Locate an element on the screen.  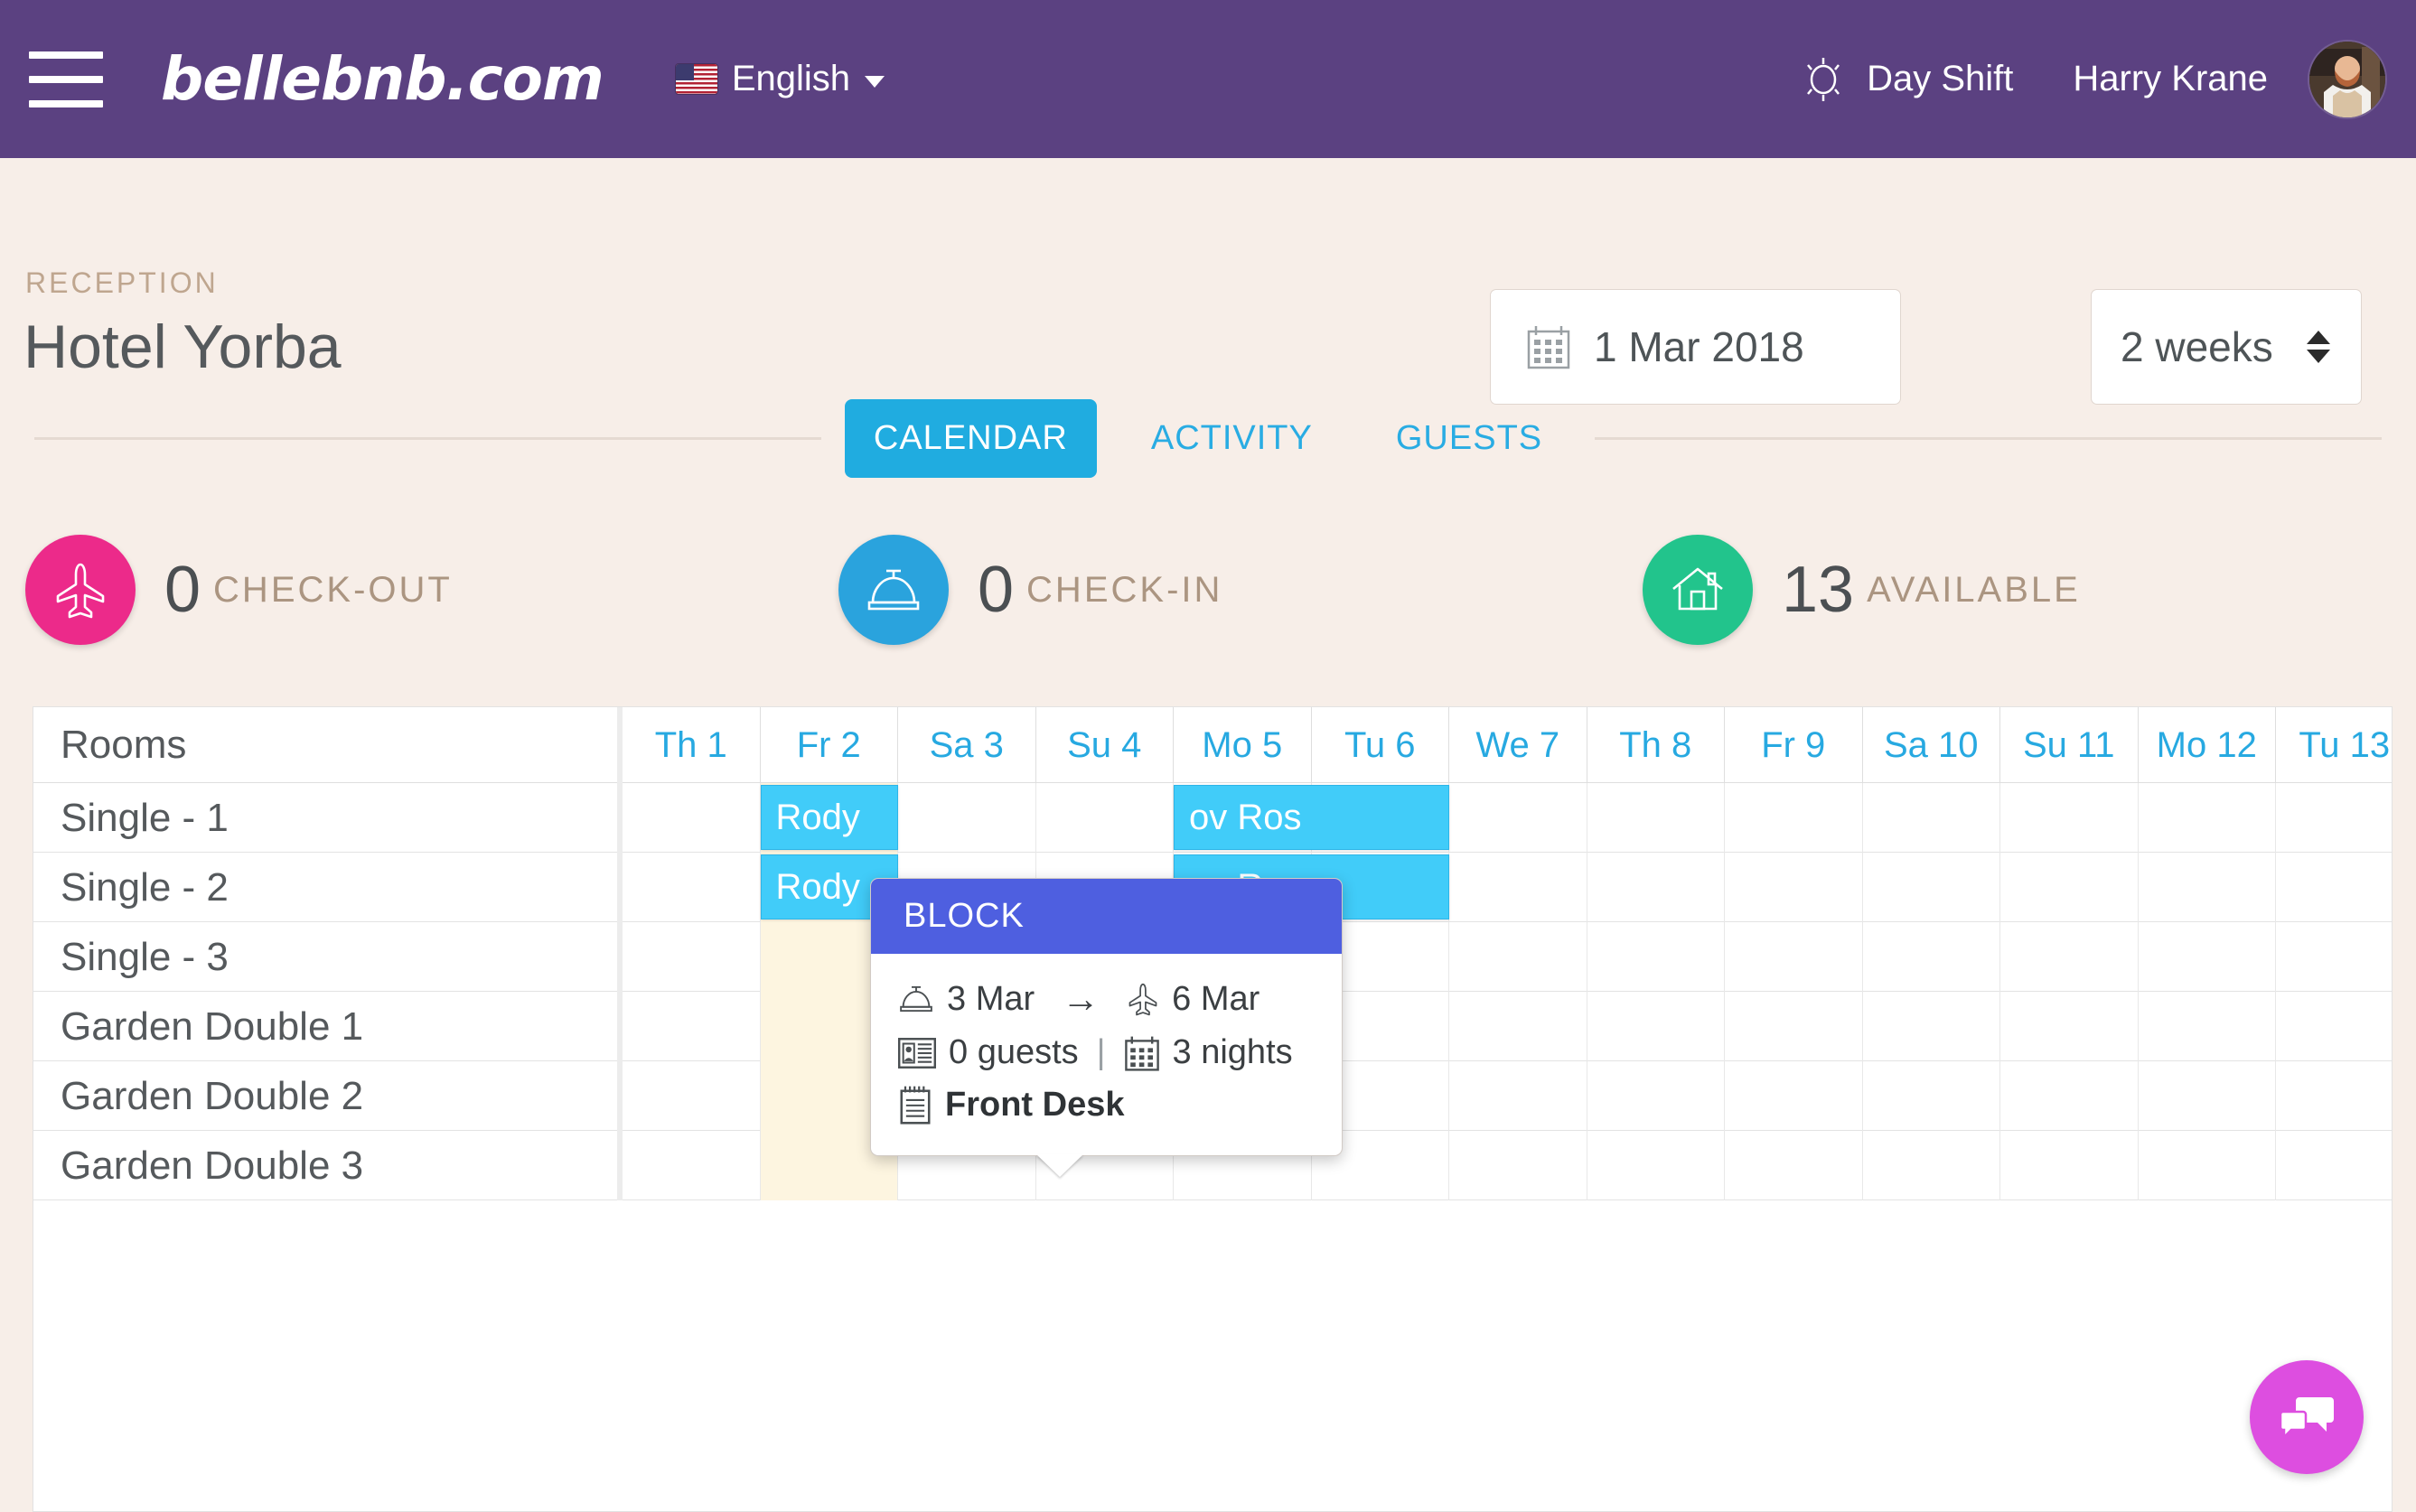
tab-activity: ACTIVITY is located at coordinates (1232, 438).